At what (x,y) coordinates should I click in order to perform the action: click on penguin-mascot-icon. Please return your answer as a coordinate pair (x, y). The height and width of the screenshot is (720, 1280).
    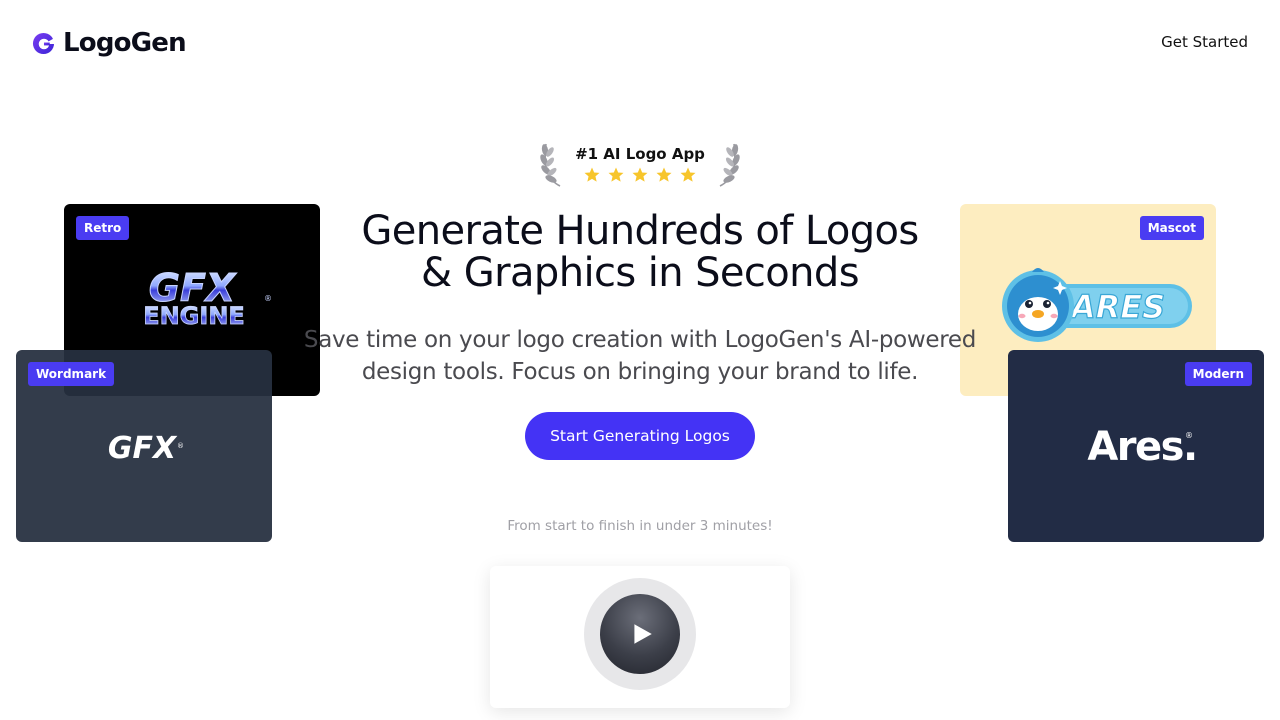
    Looking at the image, I should click on (1038, 305).